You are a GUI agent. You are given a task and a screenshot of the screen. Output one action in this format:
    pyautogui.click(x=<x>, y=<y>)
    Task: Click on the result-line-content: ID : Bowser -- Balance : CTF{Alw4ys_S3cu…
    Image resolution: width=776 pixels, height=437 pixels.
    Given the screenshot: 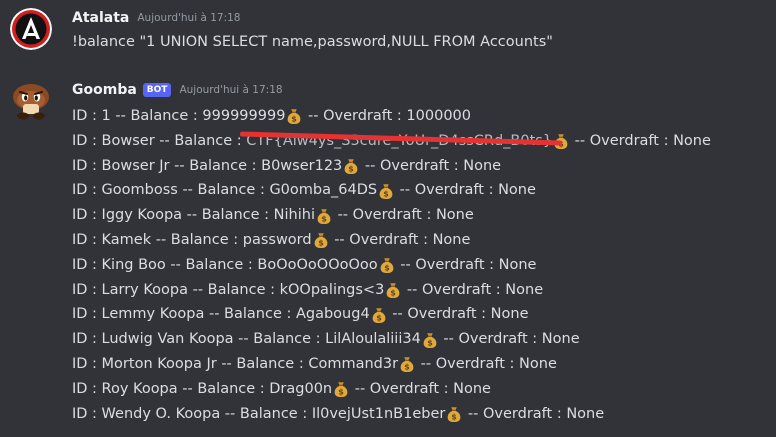 What is the action you would take?
    pyautogui.click(x=391, y=141)
    